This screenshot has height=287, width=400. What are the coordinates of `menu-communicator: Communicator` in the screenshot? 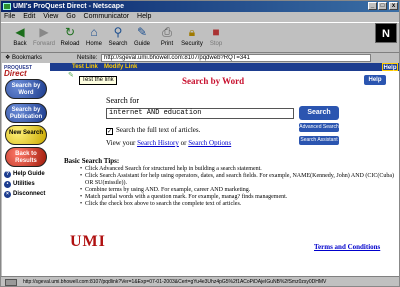 It's located at (107, 16).